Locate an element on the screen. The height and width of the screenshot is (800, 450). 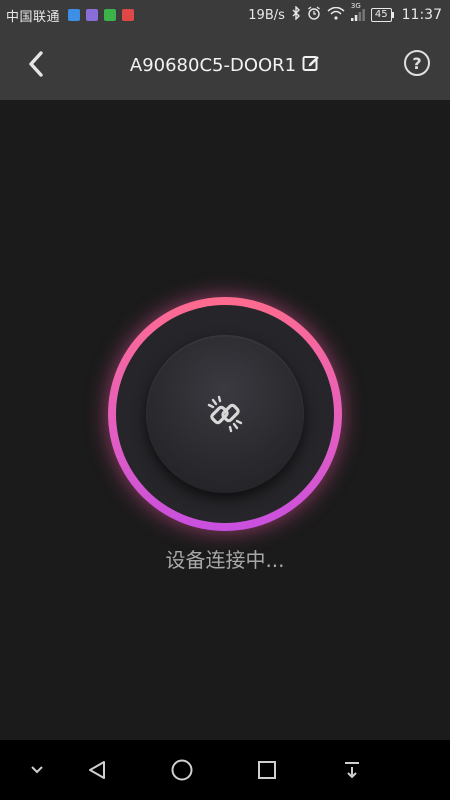
chevron-left-icon is located at coordinates (36, 64).